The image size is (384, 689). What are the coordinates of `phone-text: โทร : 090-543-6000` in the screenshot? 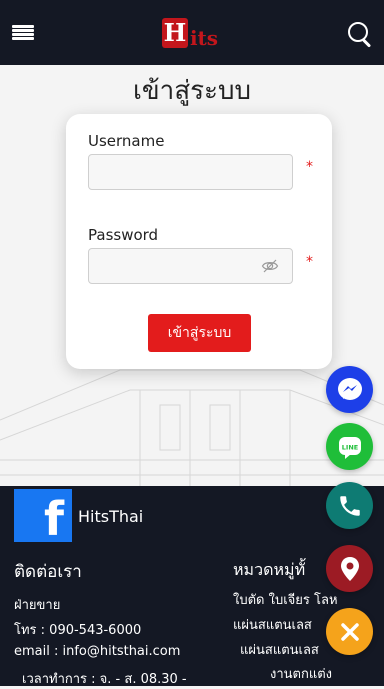 It's located at (77, 629).